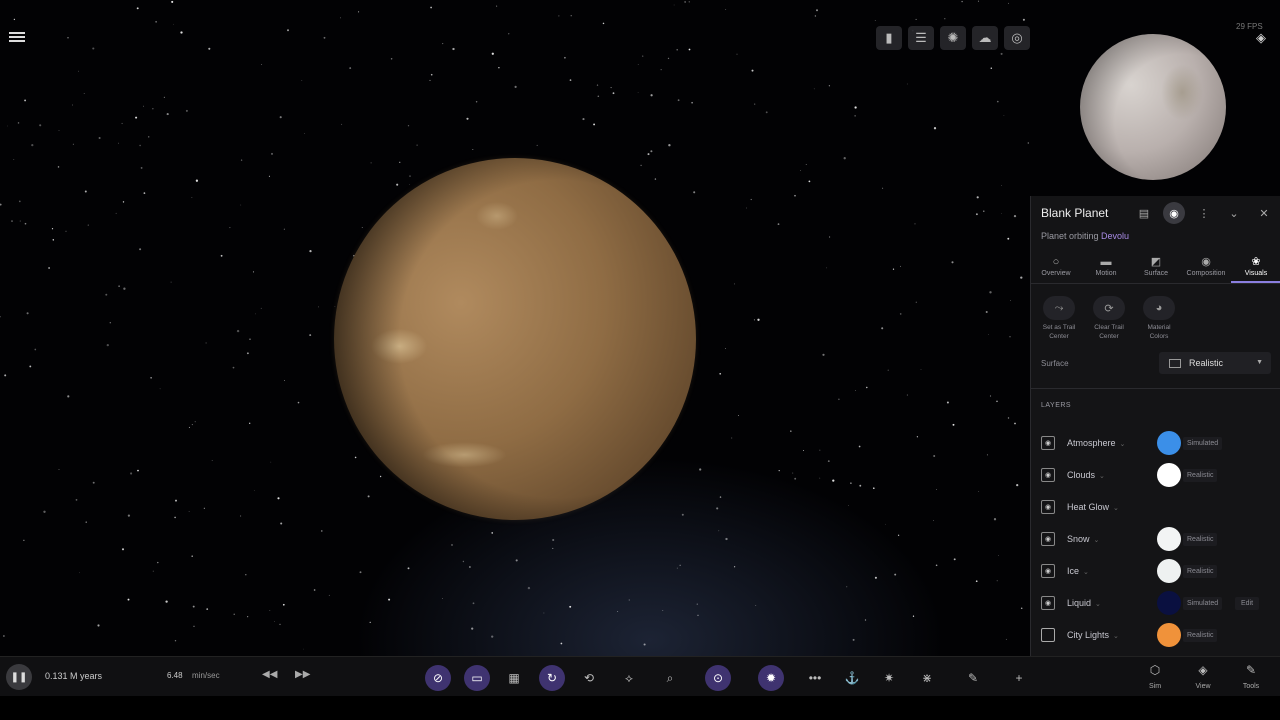 The width and height of the screenshot is (1280, 720). I want to click on tab-view: ◈ View, so click(1203, 676).